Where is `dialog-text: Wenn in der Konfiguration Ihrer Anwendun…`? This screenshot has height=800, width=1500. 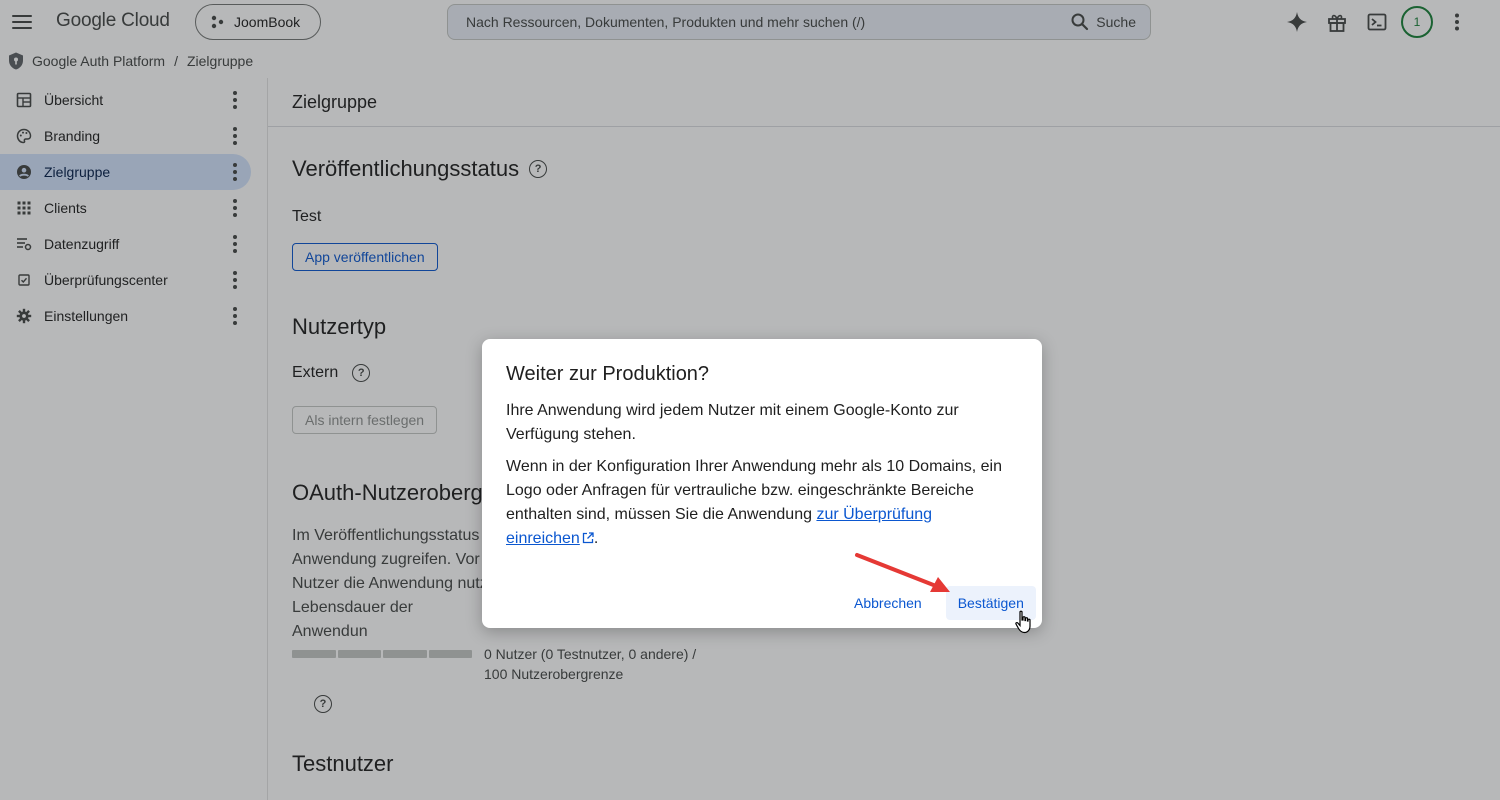 dialog-text: Wenn in der Konfiguration Ihrer Anwendun… is located at coordinates (754, 466).